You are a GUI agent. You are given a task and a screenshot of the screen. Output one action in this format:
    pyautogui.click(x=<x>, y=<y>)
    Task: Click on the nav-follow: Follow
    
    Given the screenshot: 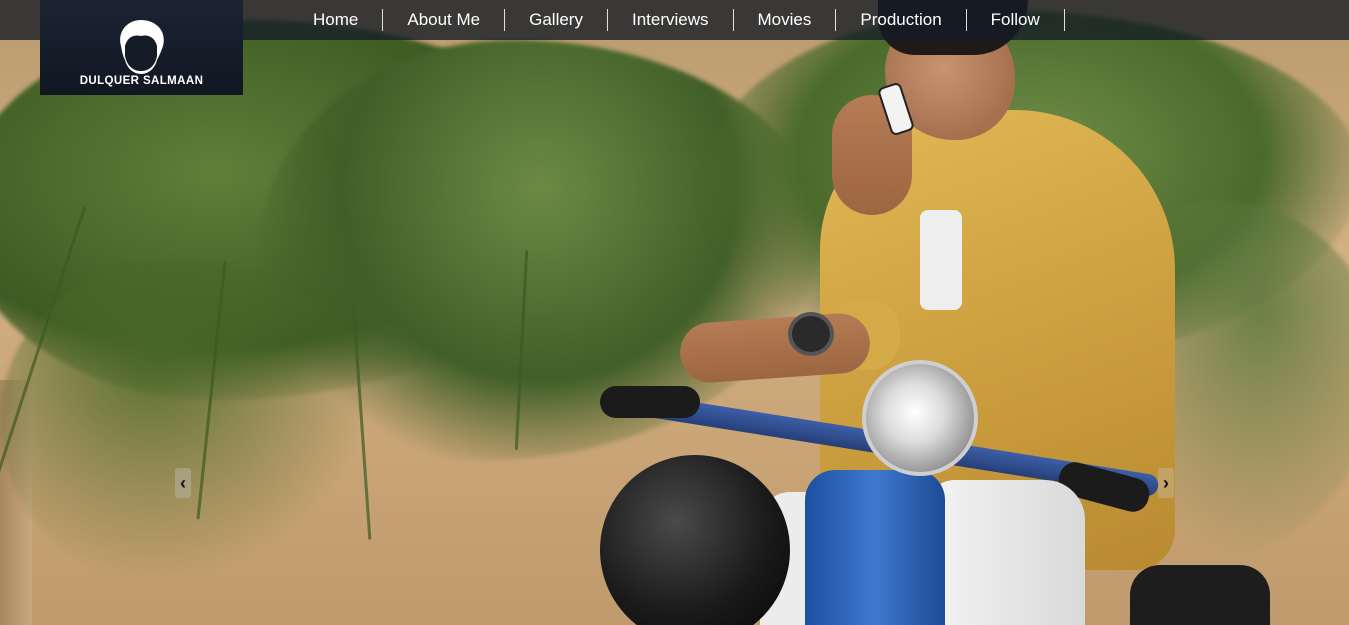 What is the action you would take?
    pyautogui.click(x=1016, y=20)
    